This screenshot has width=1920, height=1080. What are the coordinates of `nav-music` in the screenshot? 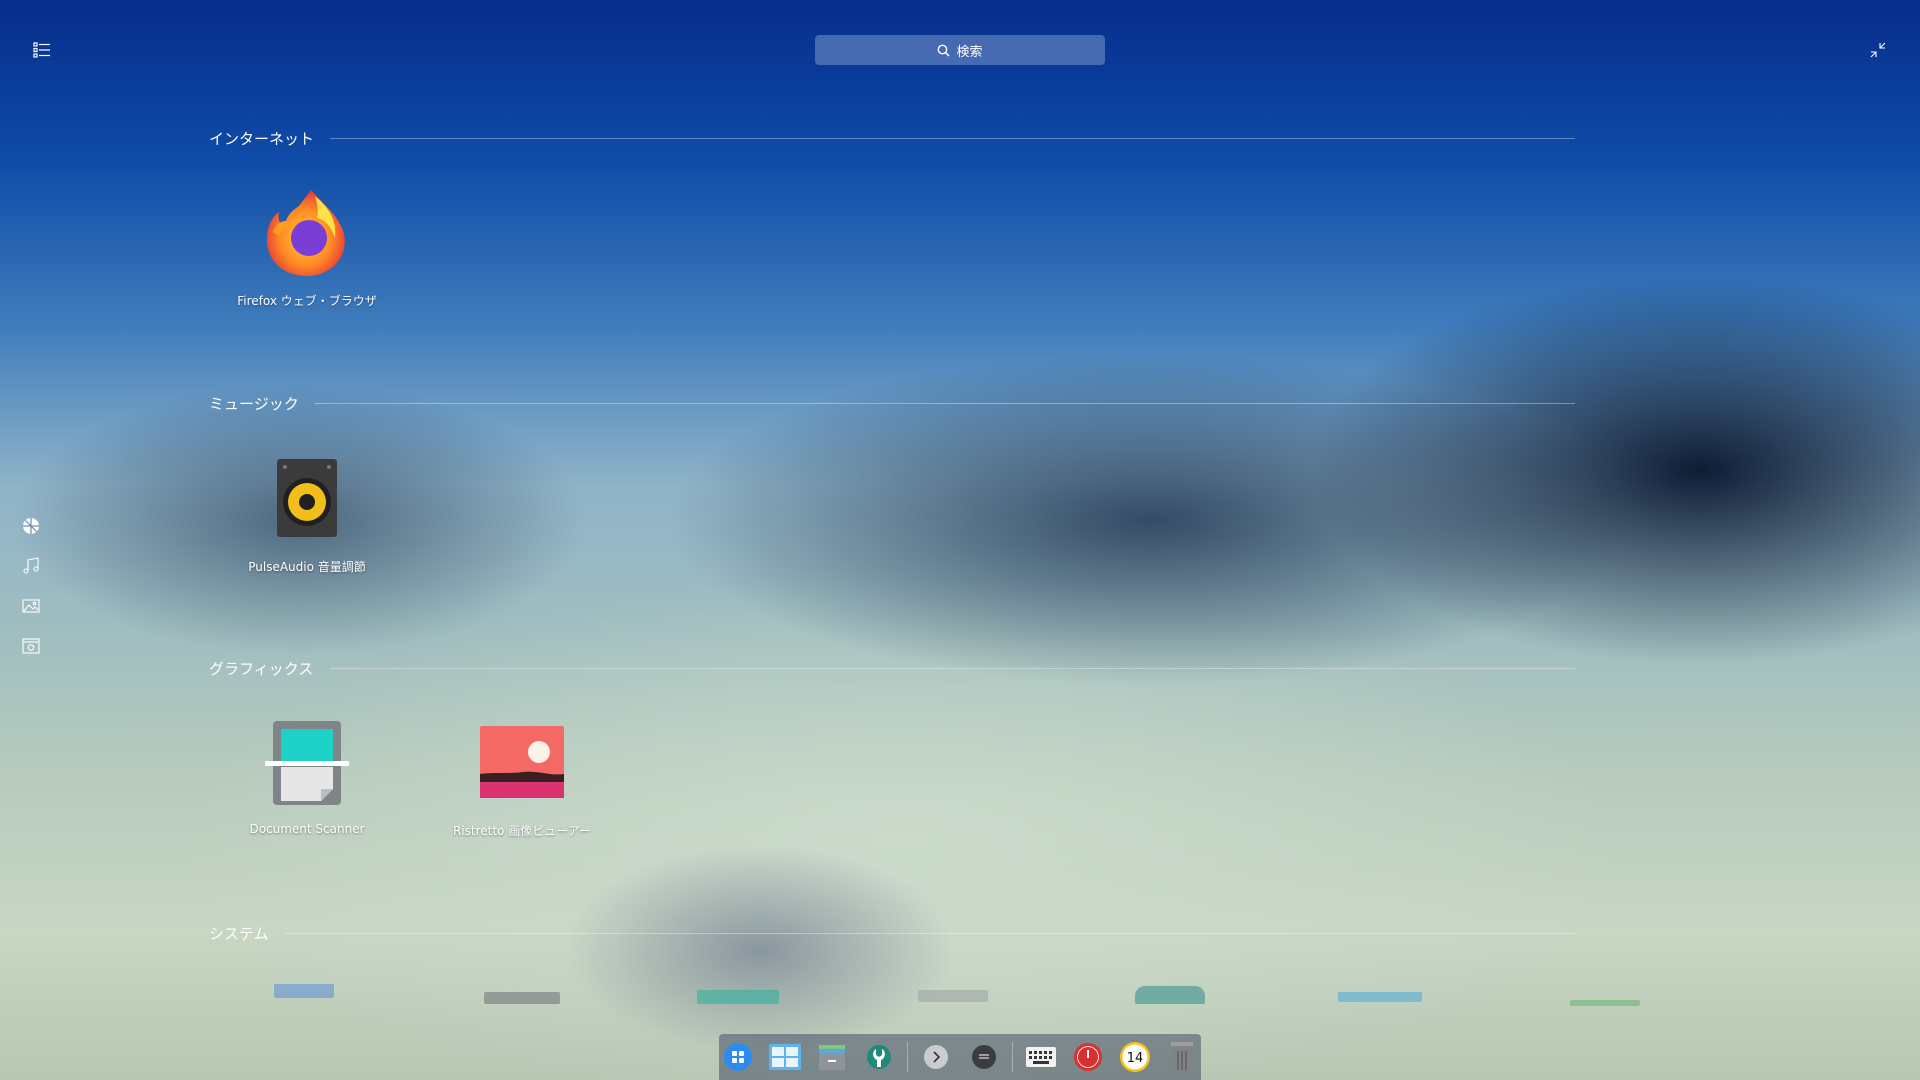 It's located at (31, 566).